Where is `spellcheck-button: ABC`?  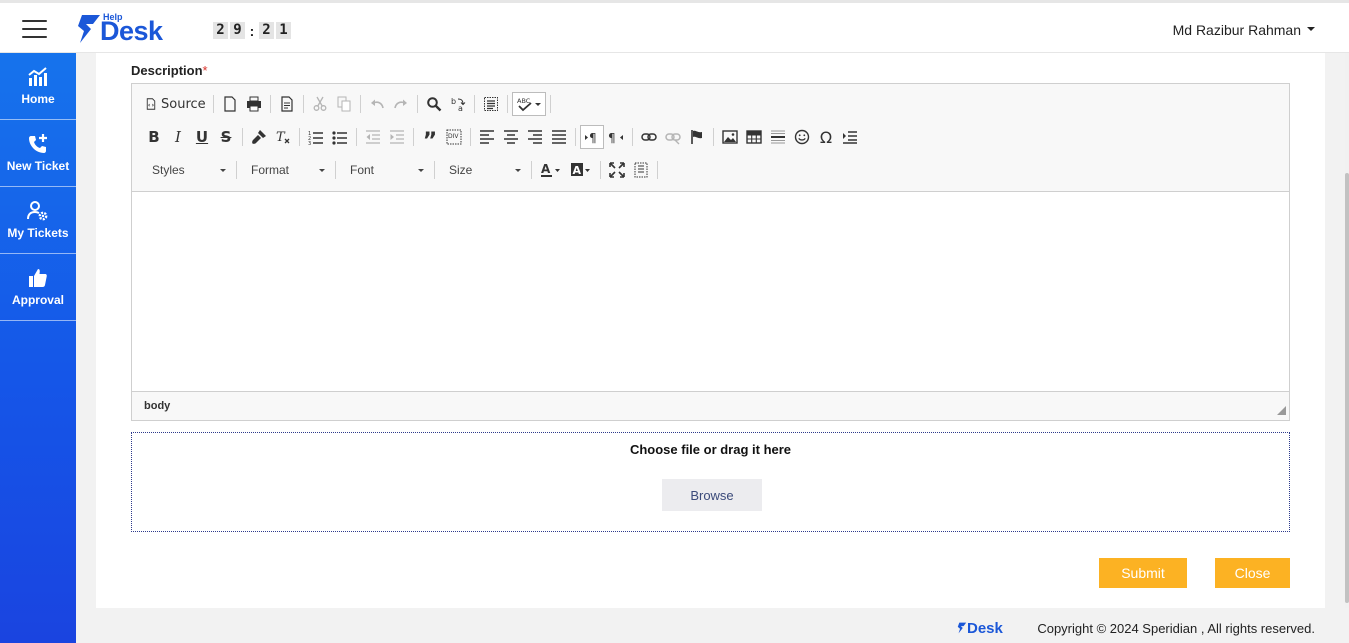
spellcheck-button: ABC is located at coordinates (528, 104).